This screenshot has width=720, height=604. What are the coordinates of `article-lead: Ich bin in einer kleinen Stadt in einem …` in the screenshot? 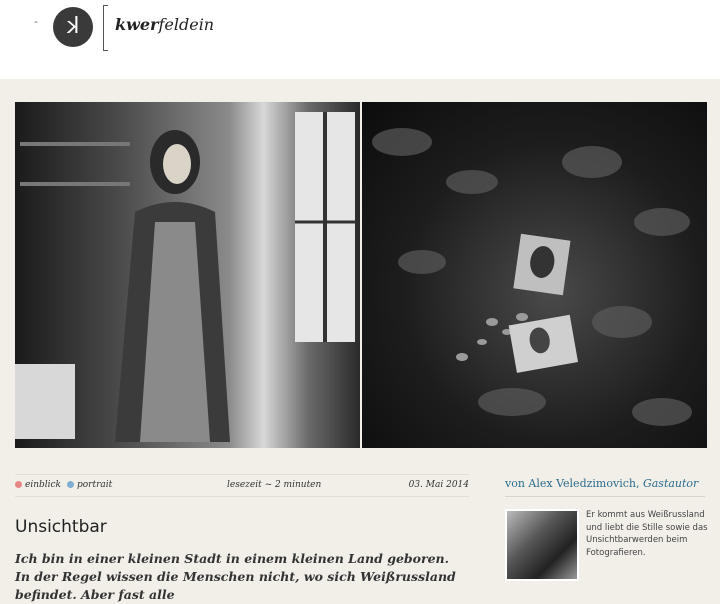 It's located at (235, 576).